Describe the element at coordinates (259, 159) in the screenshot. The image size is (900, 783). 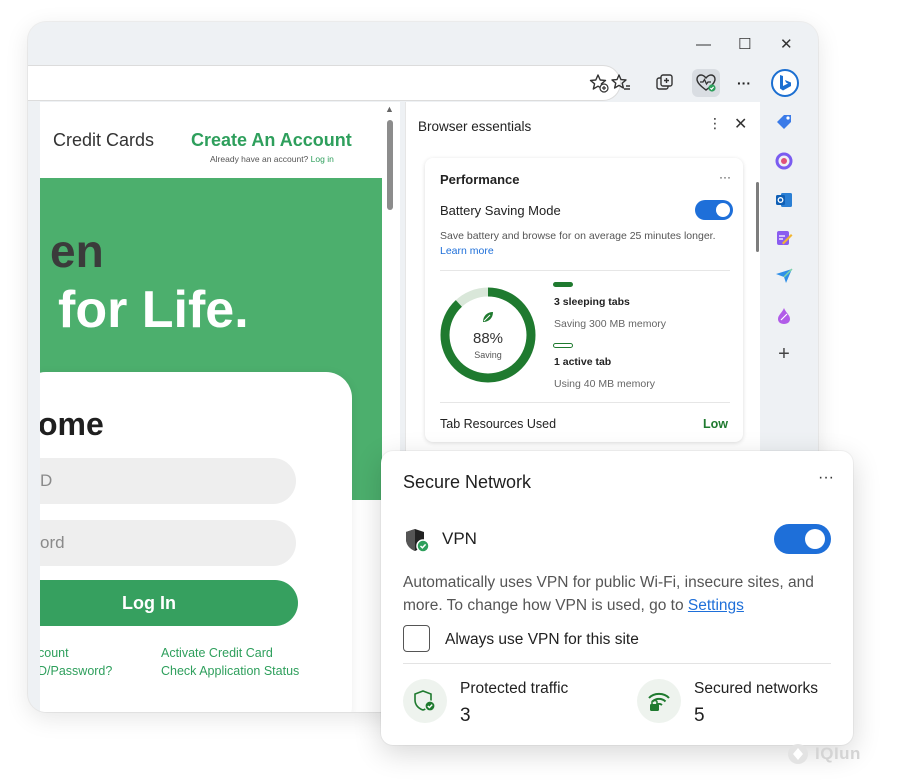
I see `login-prompt-text: Already have an account?` at that location.